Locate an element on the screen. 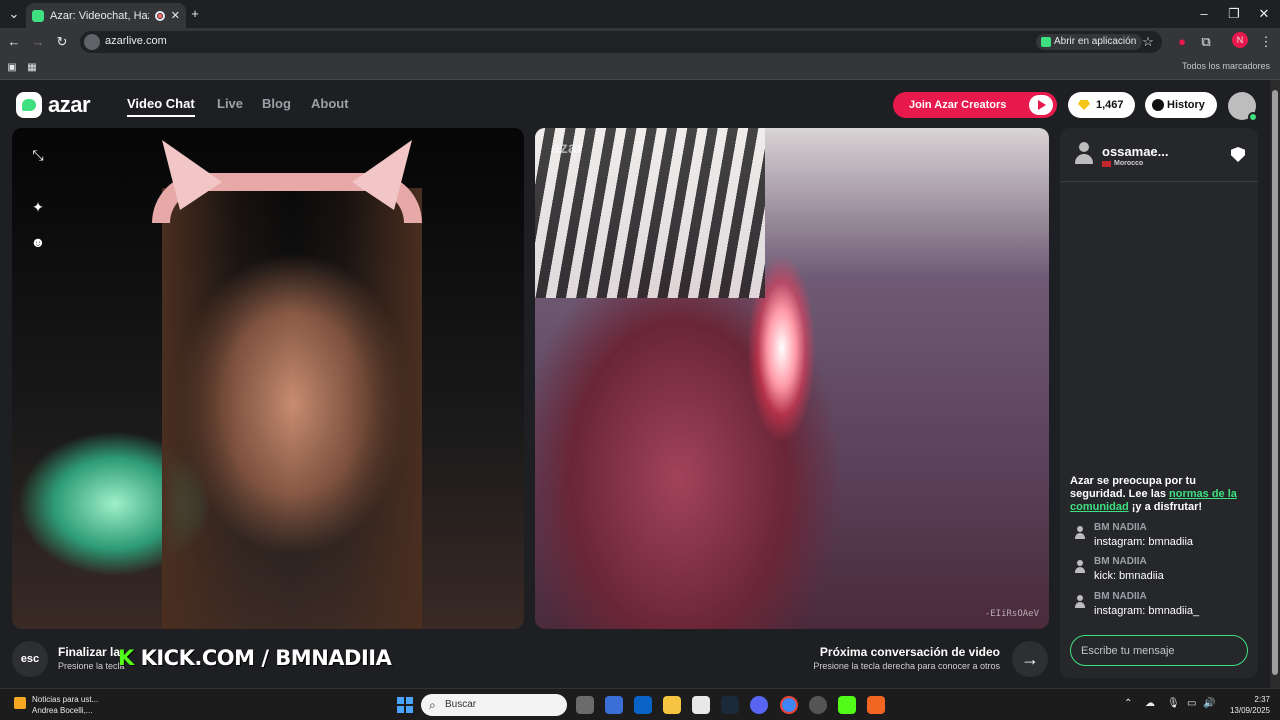  task-view-icon is located at coordinates (585, 705).